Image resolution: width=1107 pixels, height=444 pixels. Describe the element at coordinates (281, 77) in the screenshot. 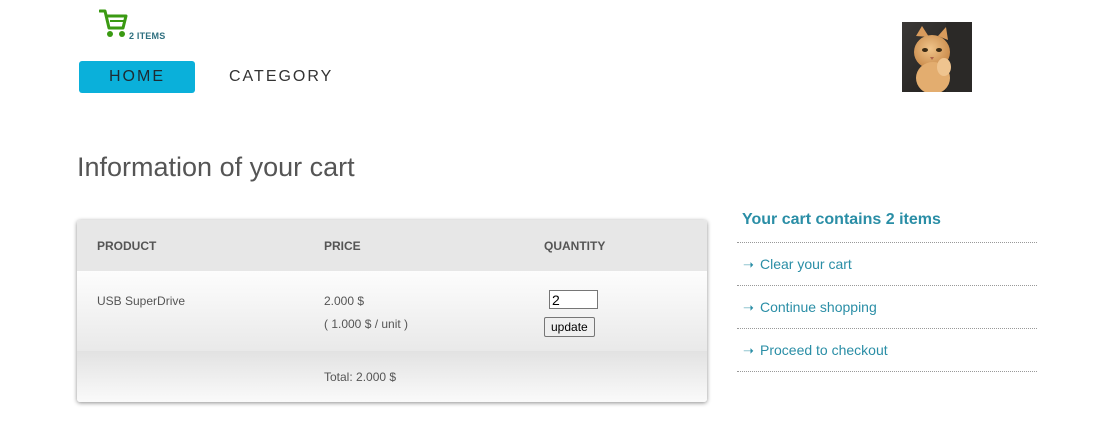

I see `nav-category: CATEGORY` at that location.